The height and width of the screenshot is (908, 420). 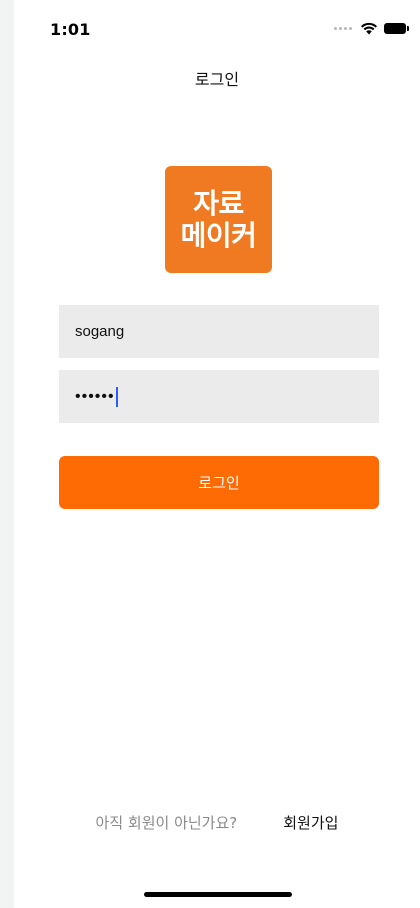 What do you see at coordinates (218, 894) in the screenshot?
I see `home-indicator` at bounding box center [218, 894].